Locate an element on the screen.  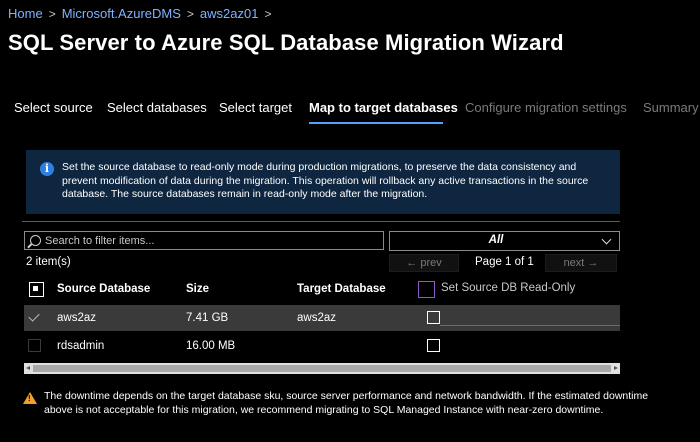
scroll-right-icon is located at coordinates (616, 368).